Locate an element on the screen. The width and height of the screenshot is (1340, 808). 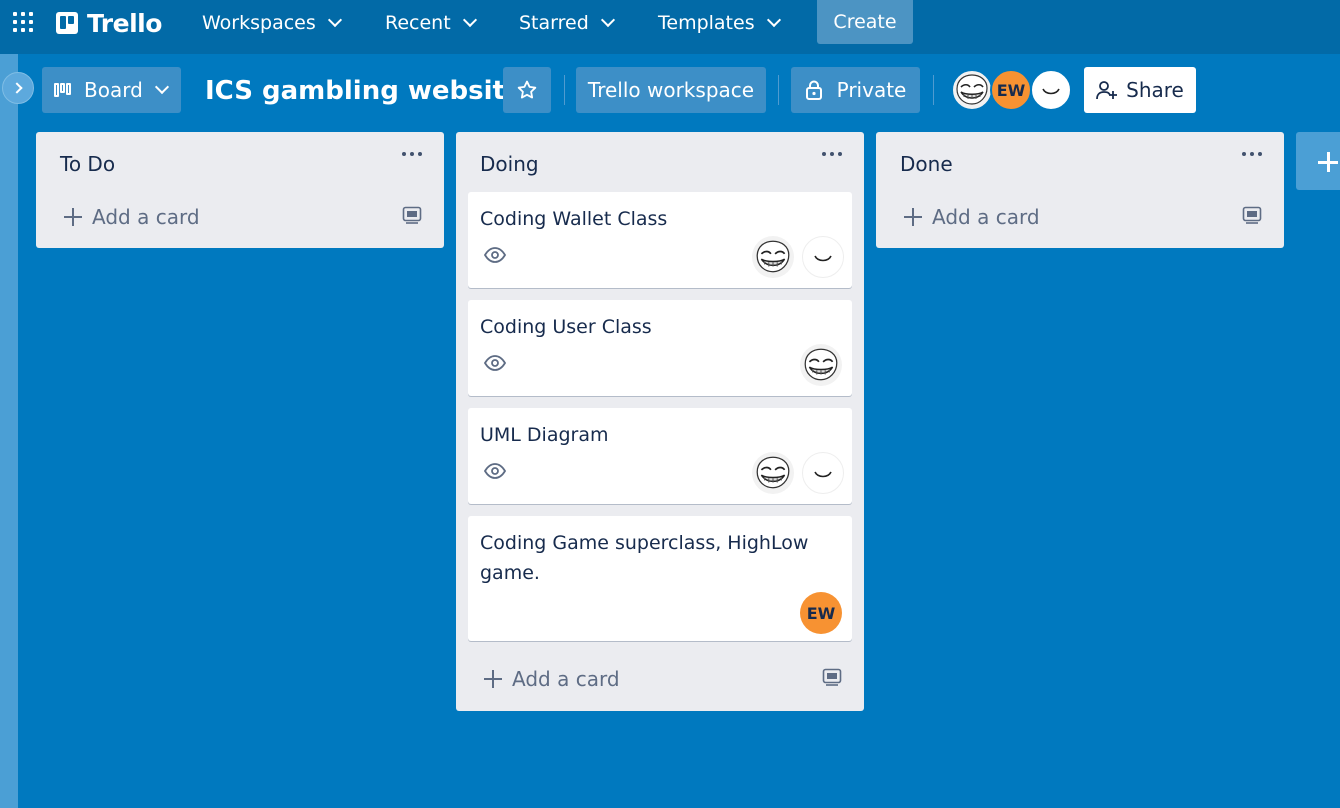
visibility-label: Private is located at coordinates (871, 90).